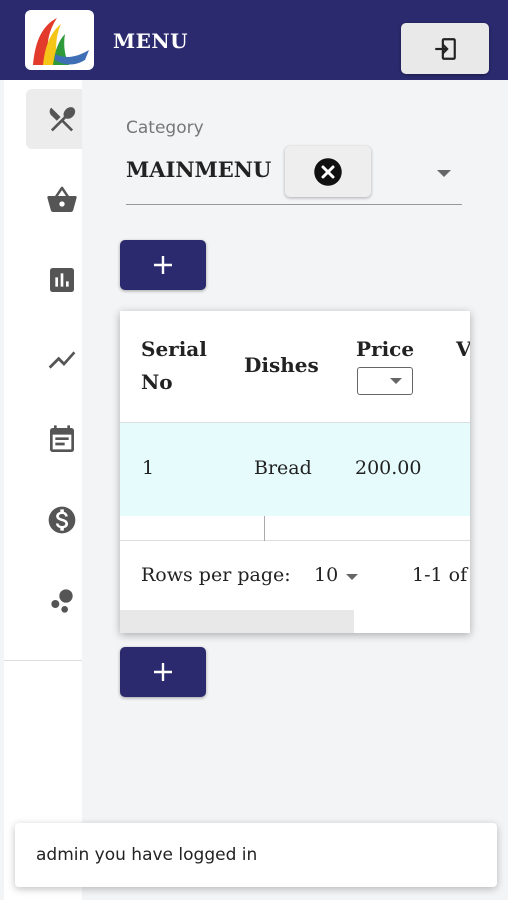 This screenshot has height=900, width=508. Describe the element at coordinates (283, 468) in the screenshot. I see `cell-dish: Bread` at that location.